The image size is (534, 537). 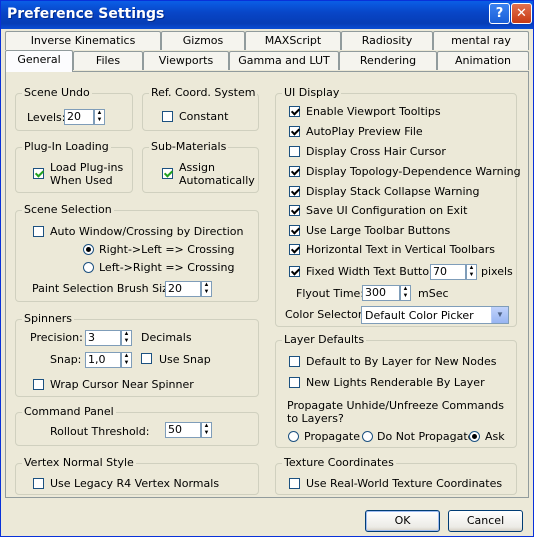 What do you see at coordinates (68, 209) in the screenshot?
I see `scene-selection-title: Scene Selection` at bounding box center [68, 209].